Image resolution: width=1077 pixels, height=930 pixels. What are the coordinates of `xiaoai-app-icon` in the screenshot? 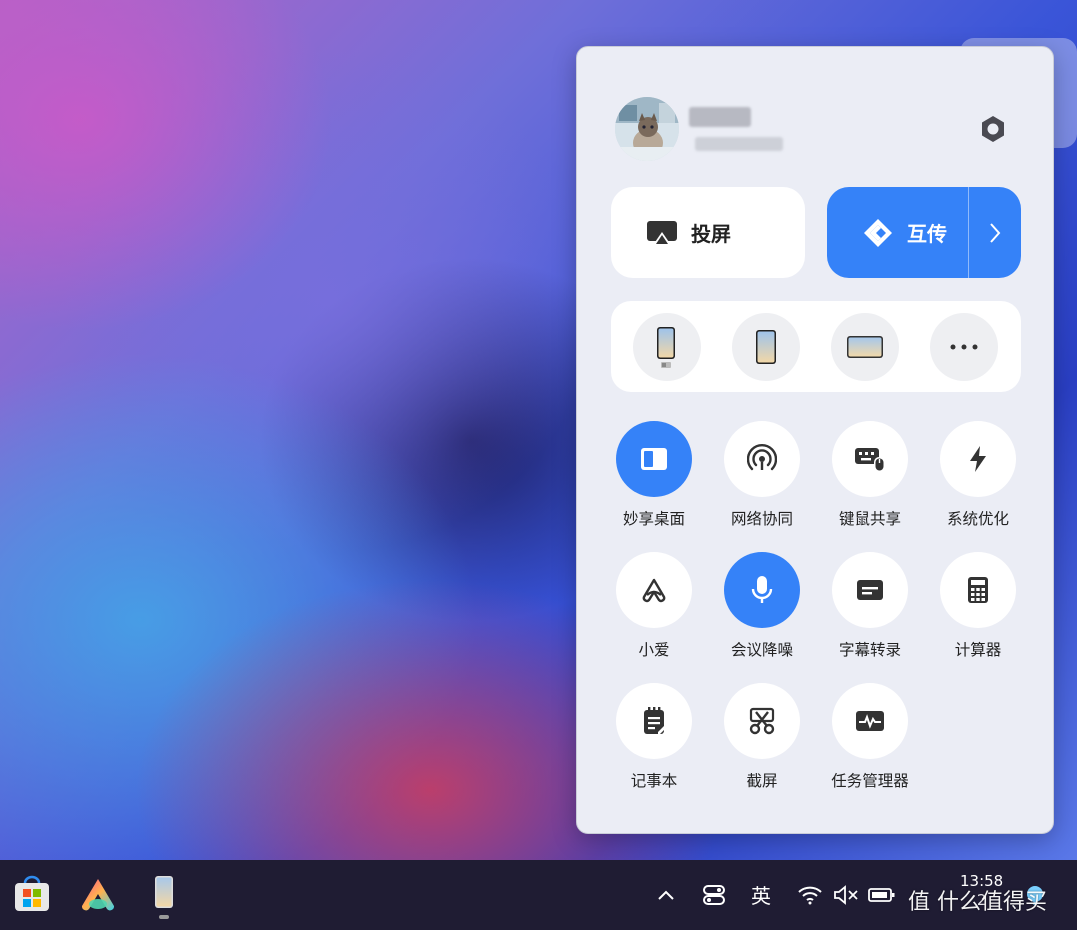 It's located at (98, 895).